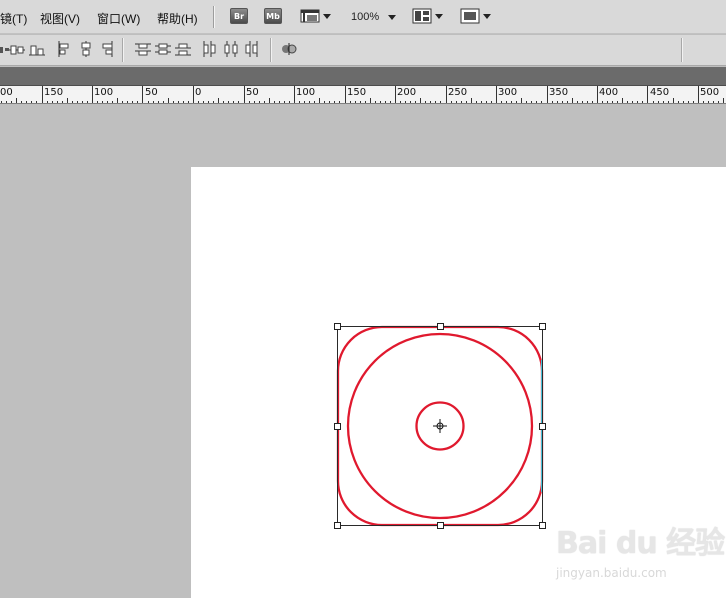 The width and height of the screenshot is (726, 598). Describe the element at coordinates (458, 92) in the screenshot. I see `ruler-label: 250` at that location.